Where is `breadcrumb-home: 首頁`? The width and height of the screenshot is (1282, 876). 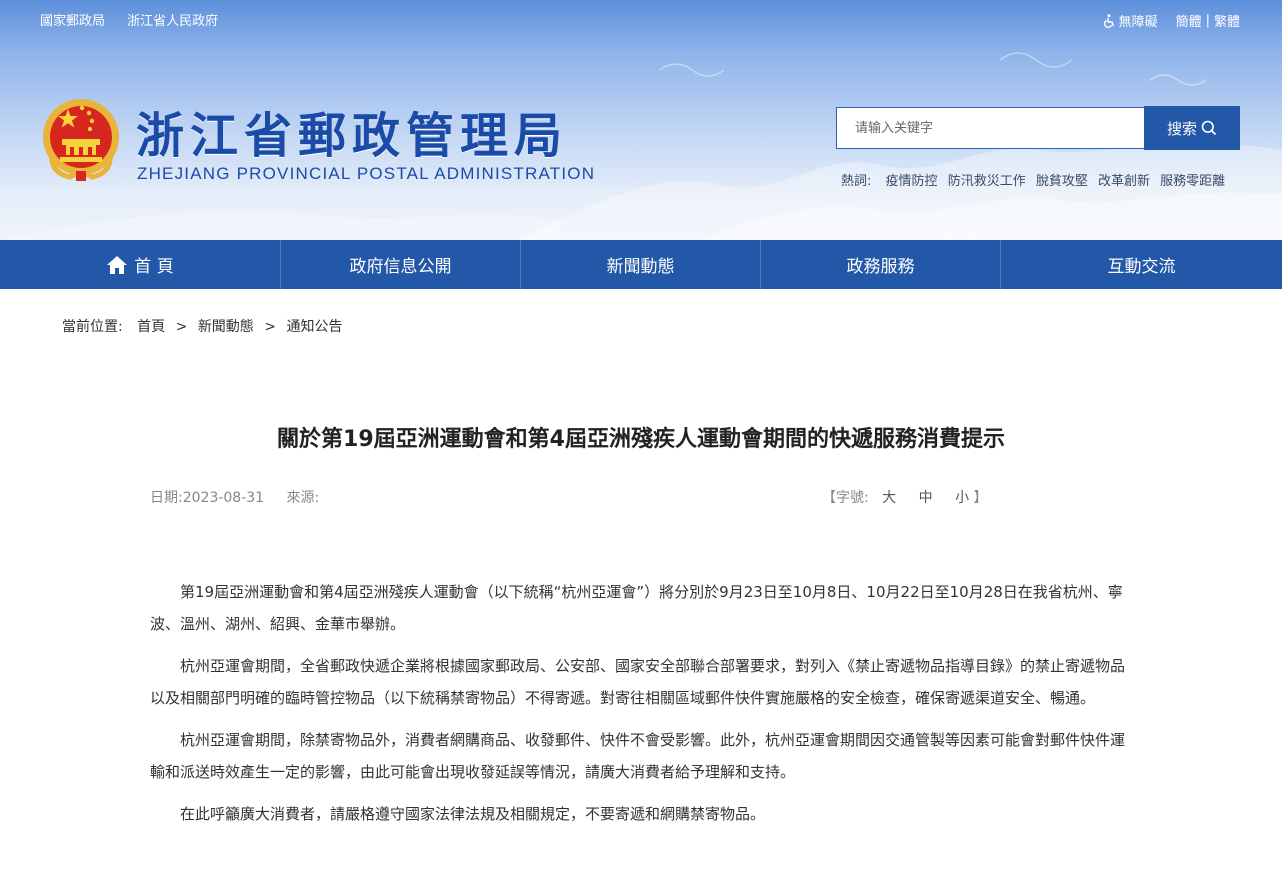
breadcrumb-home: 首頁 is located at coordinates (151, 327).